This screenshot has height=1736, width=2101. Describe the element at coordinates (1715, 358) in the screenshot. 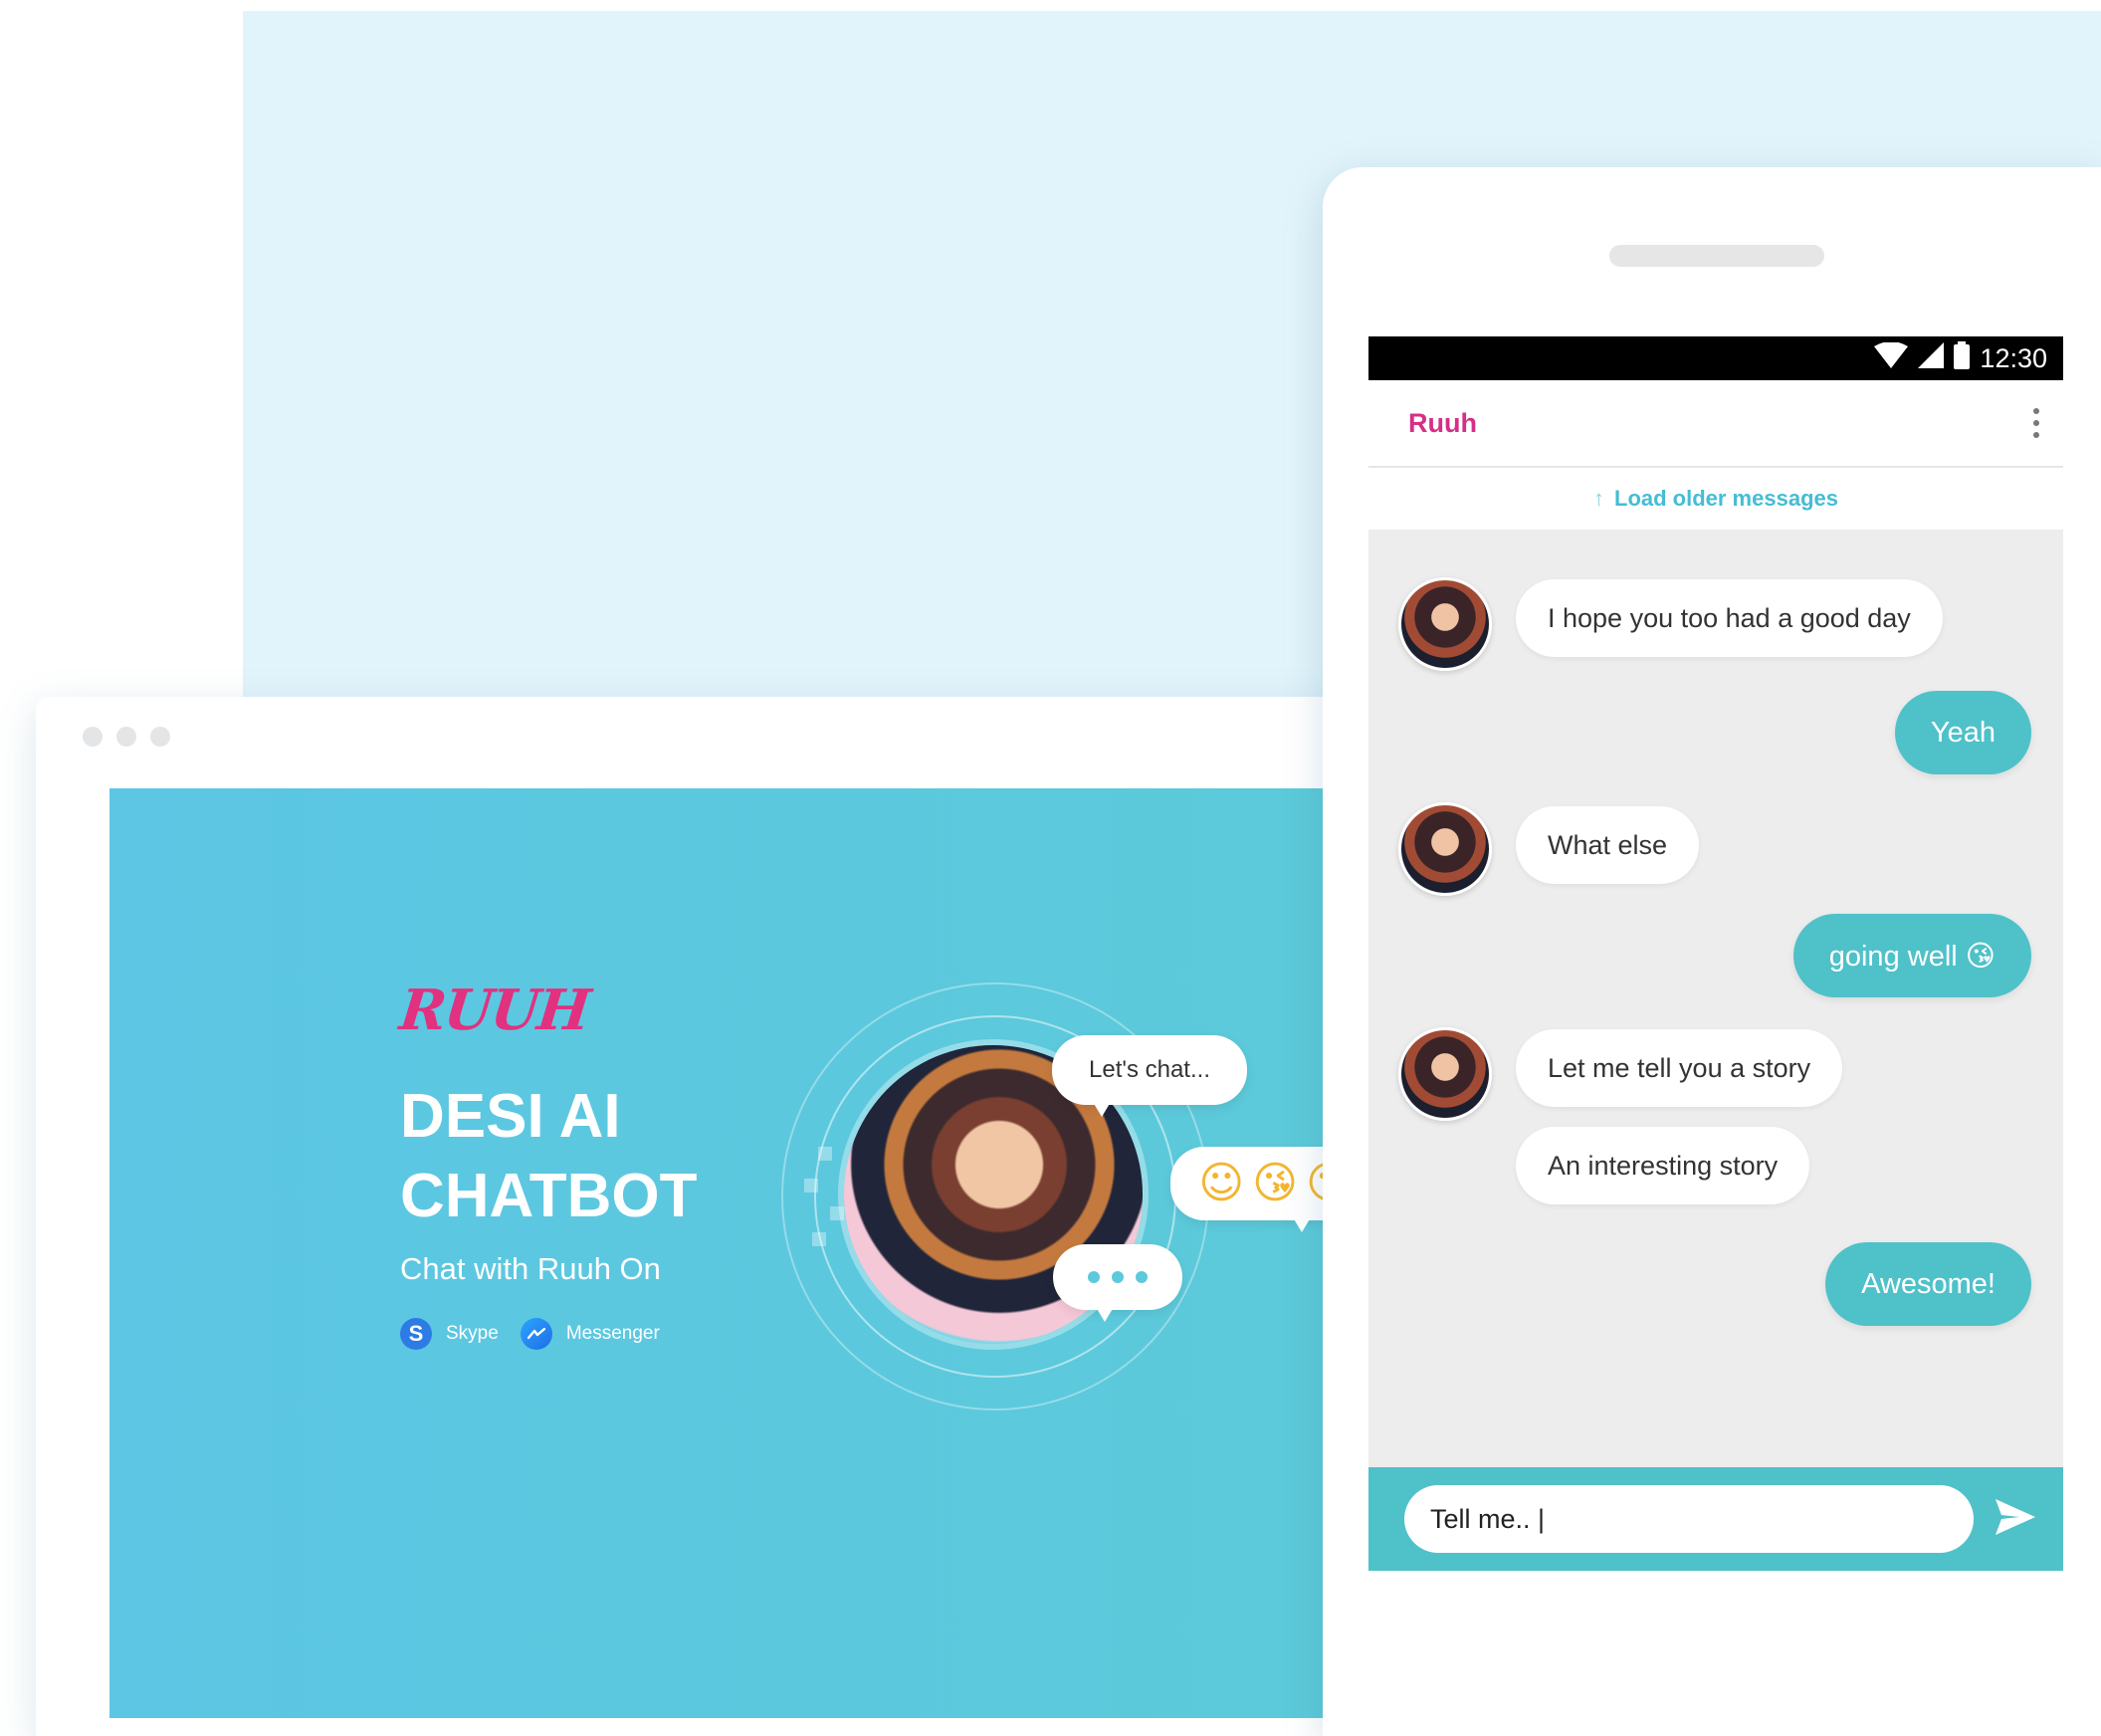

I see `status-bar: 12:30` at that location.